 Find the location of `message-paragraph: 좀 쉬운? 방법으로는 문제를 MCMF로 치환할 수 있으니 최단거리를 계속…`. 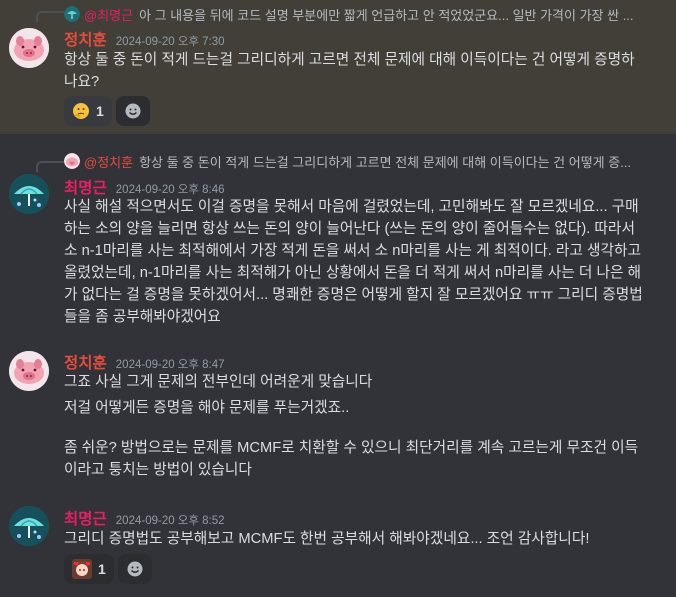

message-paragraph: 좀 쉬운? 방법으로는 문제를 MCMF로 치환할 수 있으니 최단거리를 계속… is located at coordinates (351, 459).